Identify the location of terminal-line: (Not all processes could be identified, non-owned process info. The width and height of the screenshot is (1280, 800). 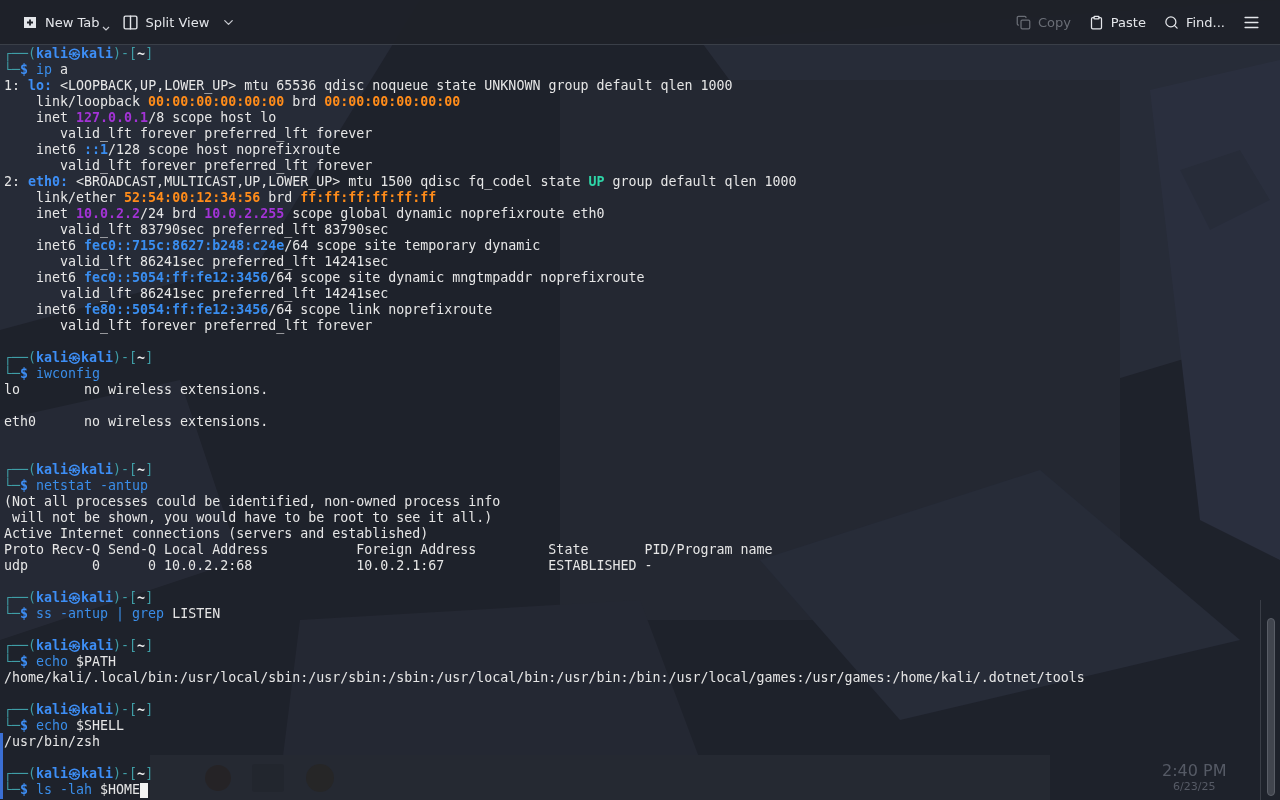
(252, 502).